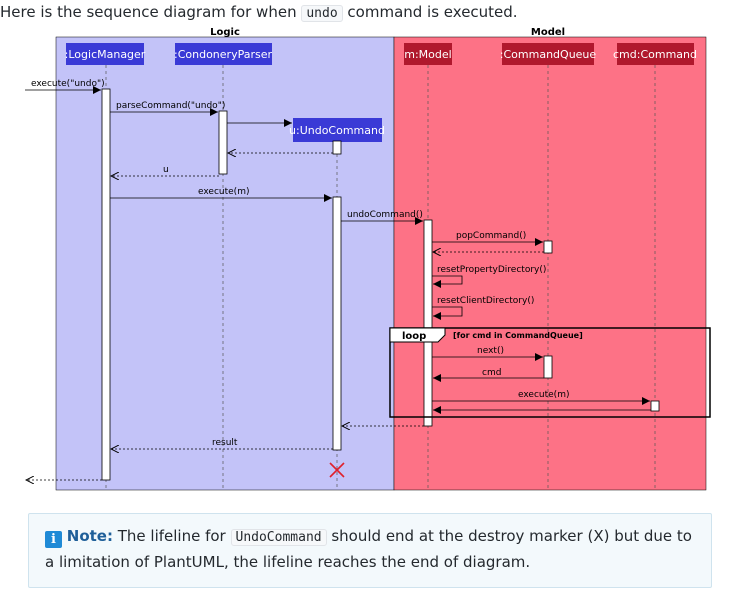 This screenshot has width=740, height=598. What do you see at coordinates (170, 106) in the screenshot?
I see `label-parse-command: parseCommand("undo")` at bounding box center [170, 106].